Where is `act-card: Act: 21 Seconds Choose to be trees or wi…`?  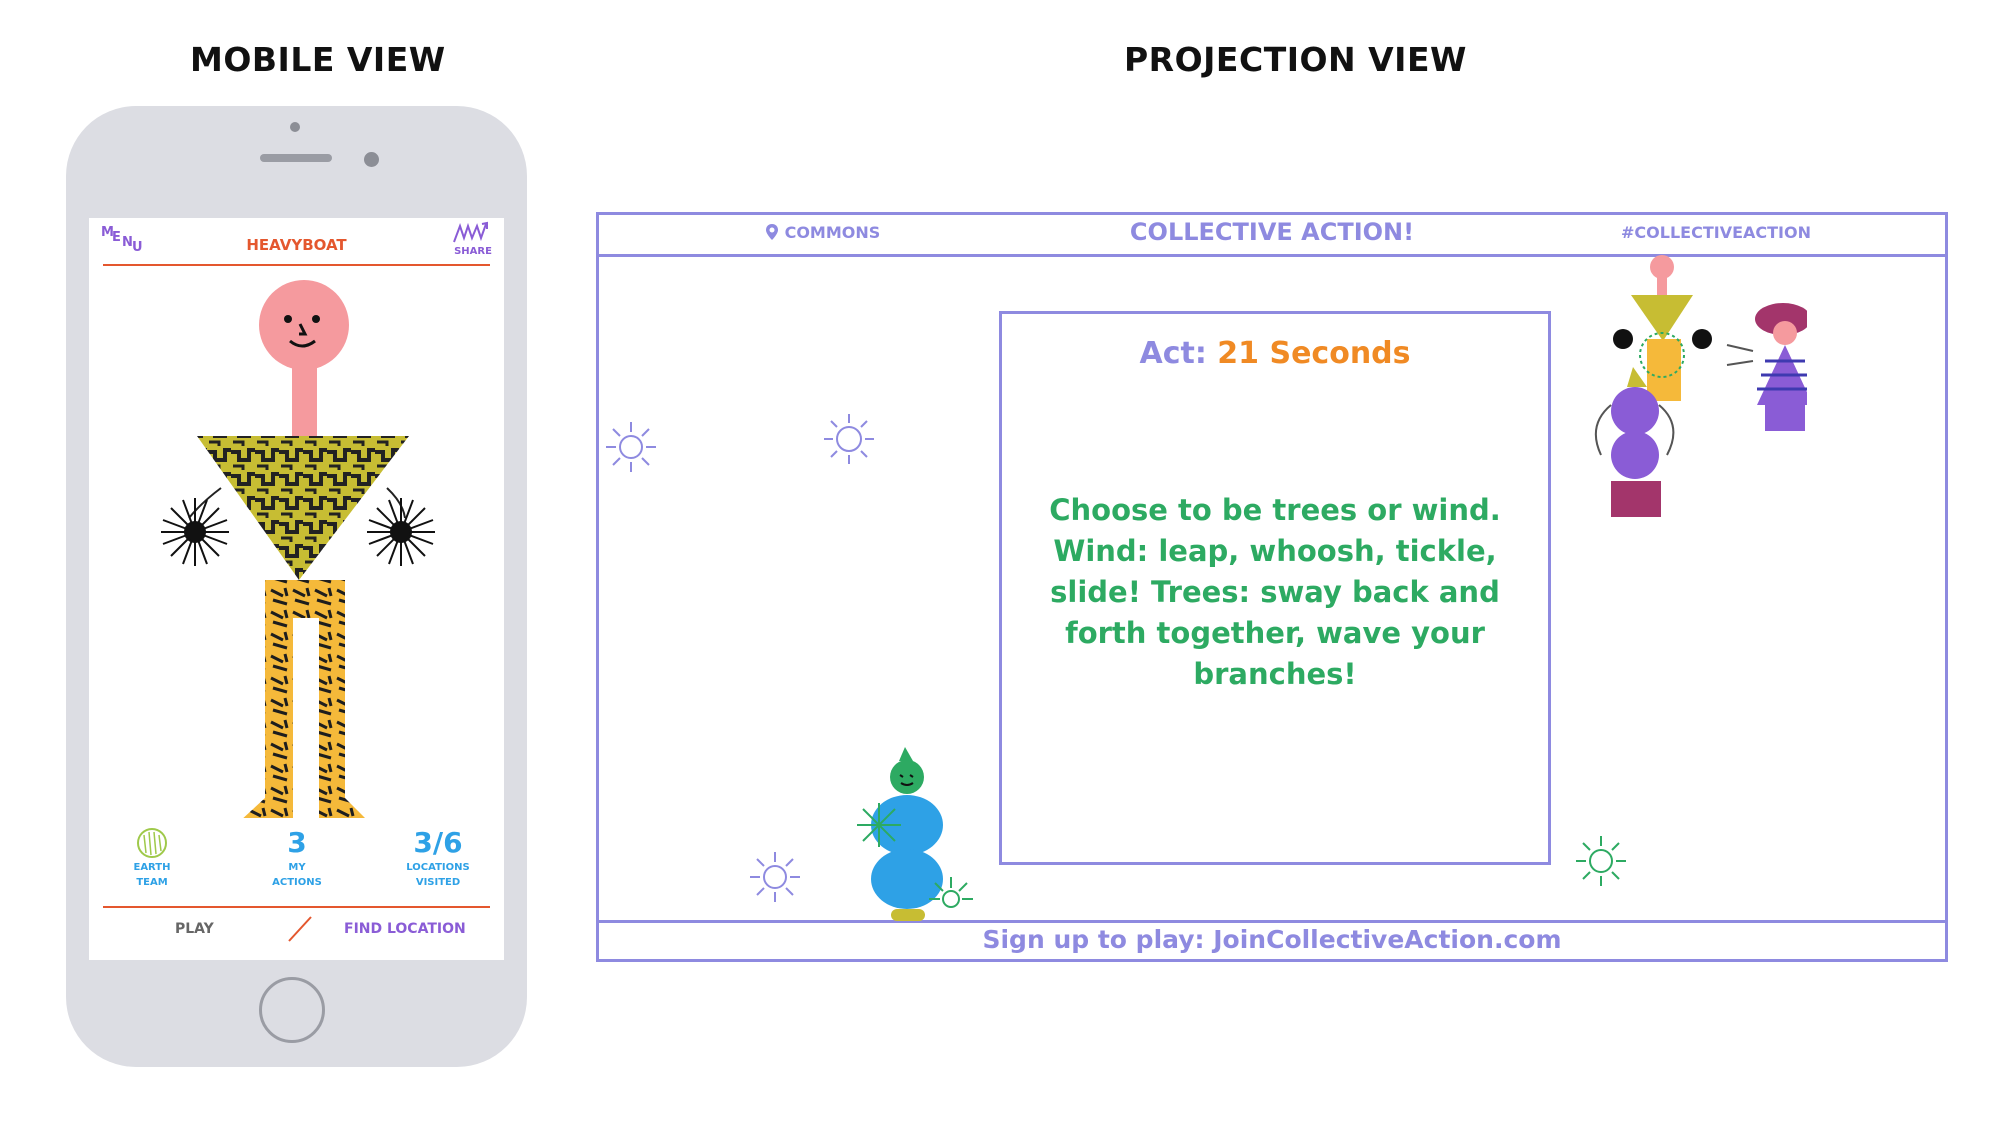 act-card: Act: 21 Seconds Choose to be trees or wi… is located at coordinates (1275, 588).